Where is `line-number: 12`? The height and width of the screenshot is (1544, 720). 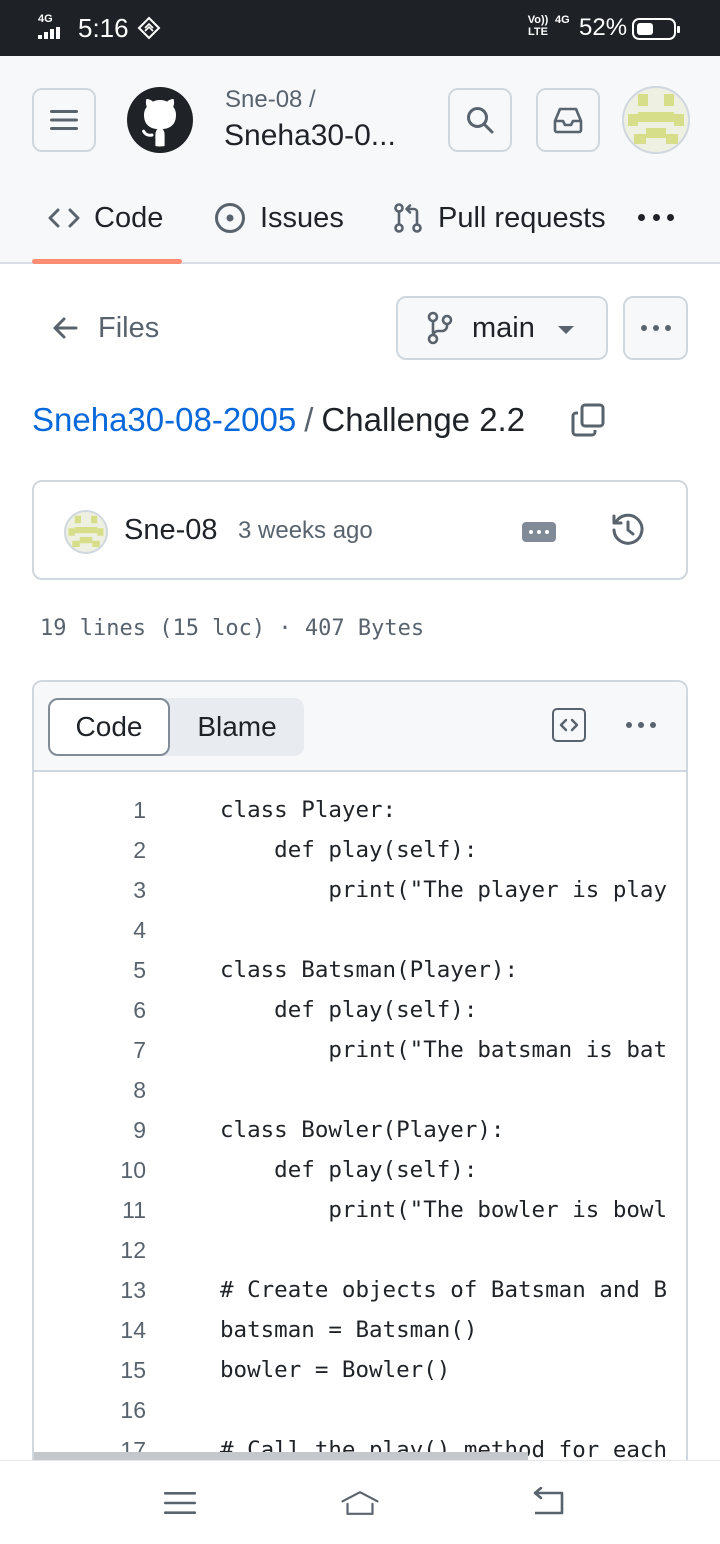 line-number: 12 is located at coordinates (106, 1250).